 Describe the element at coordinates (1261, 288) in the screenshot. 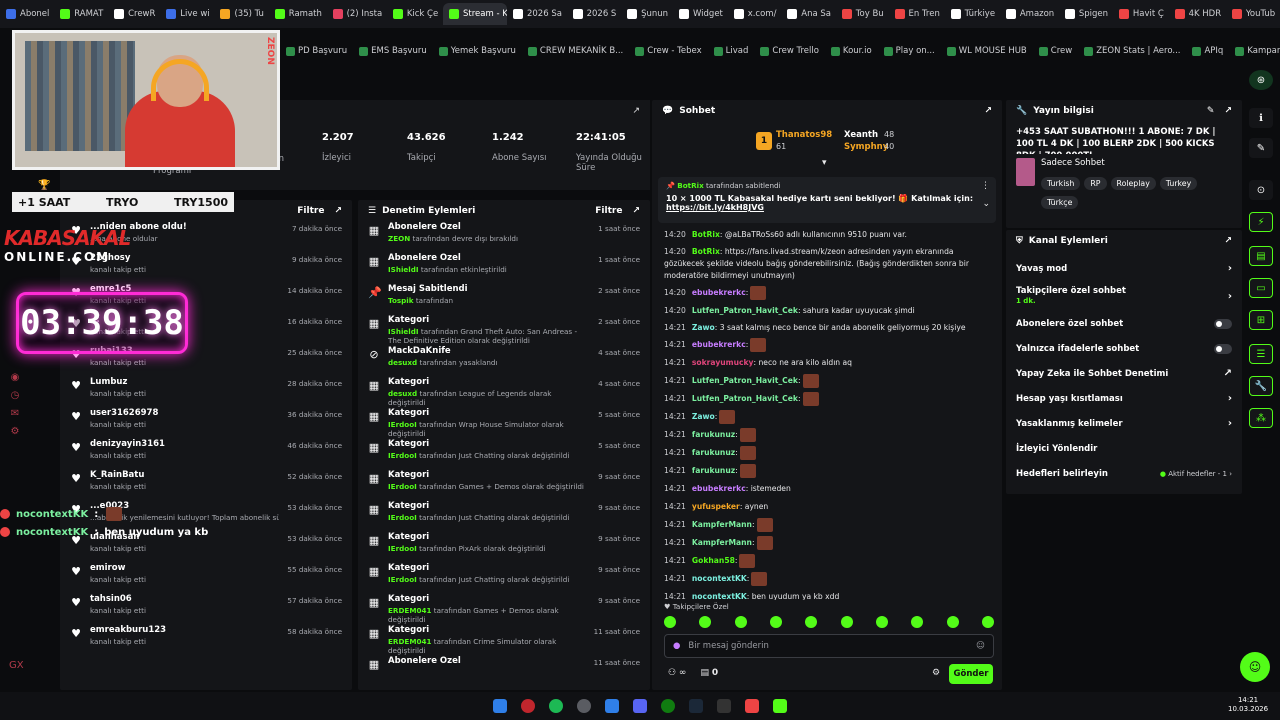

I see `message-icon: ▭` at that location.